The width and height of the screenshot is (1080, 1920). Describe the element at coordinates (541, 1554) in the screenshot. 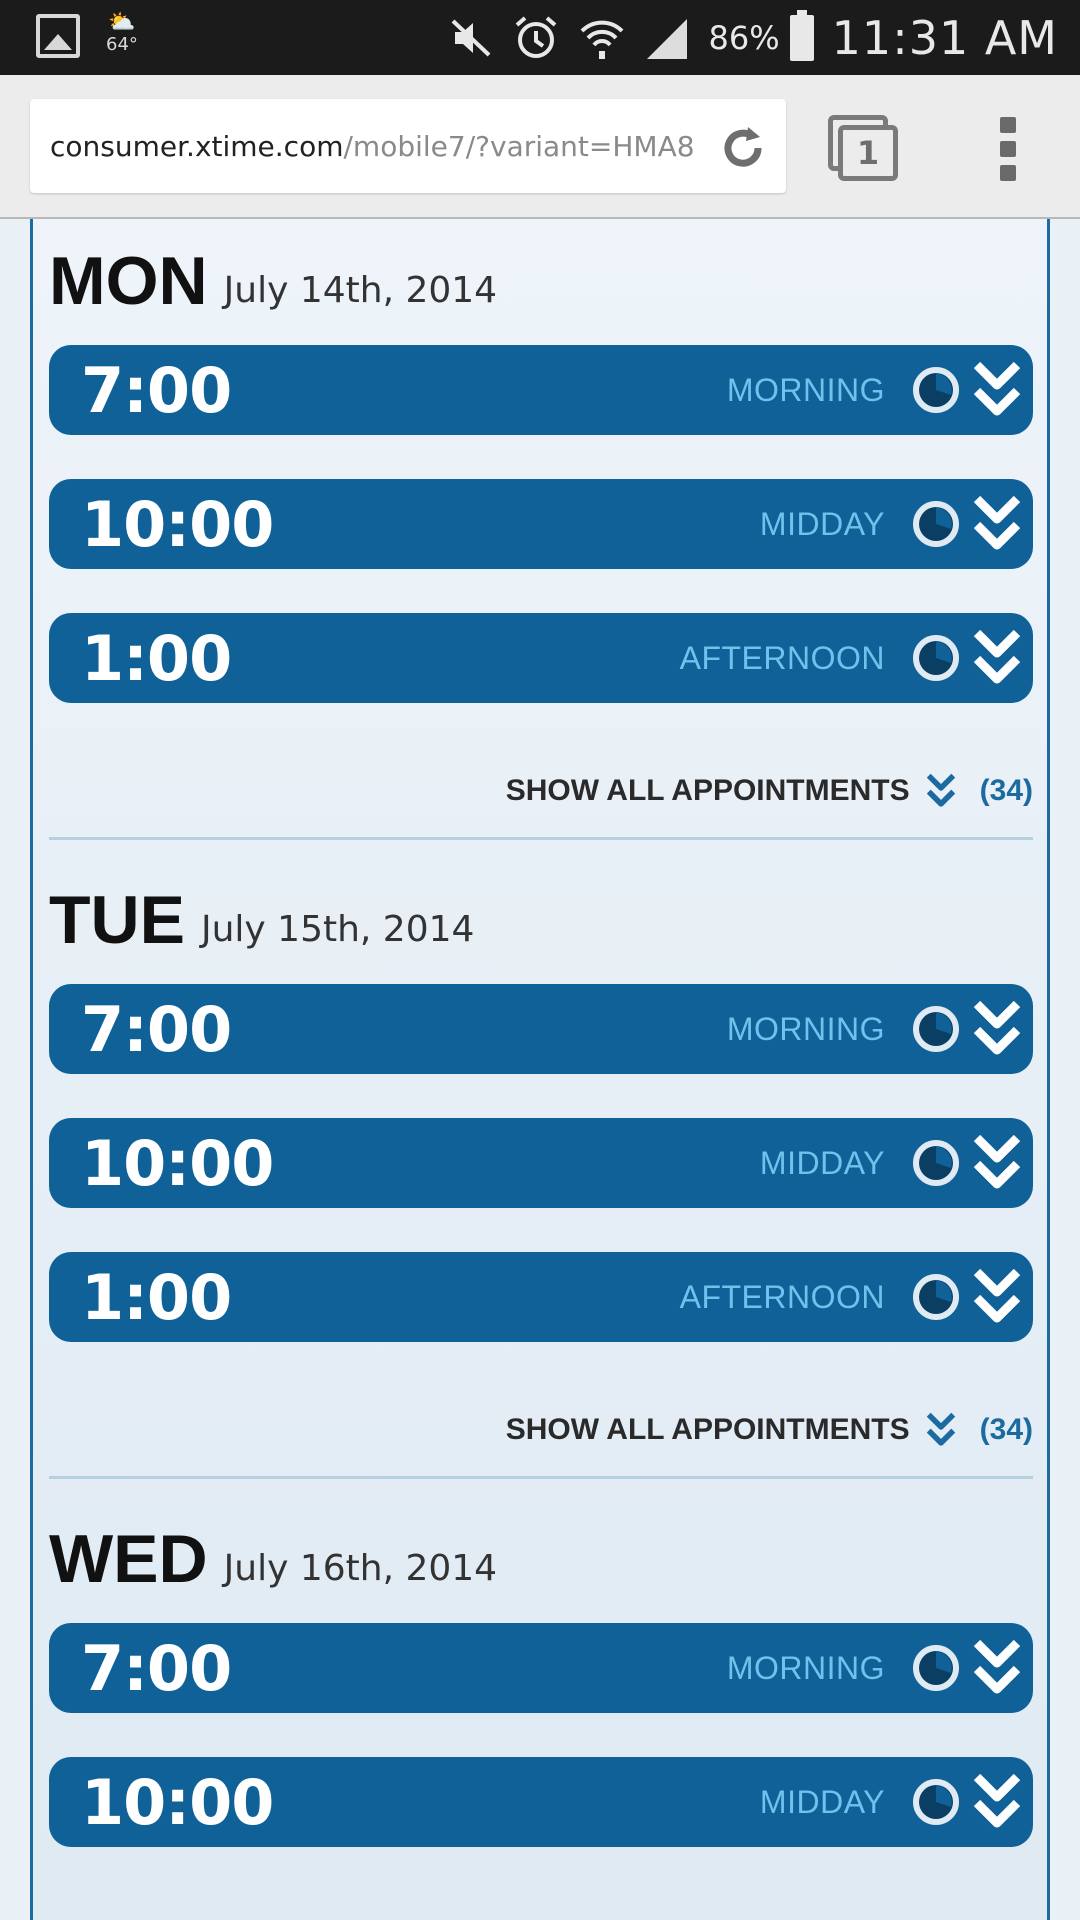

I see `day-header: WED July 16th, 2014` at that location.